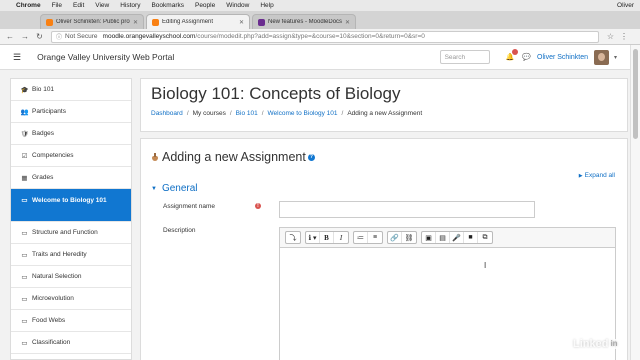  I want to click on breadcrumb-bio-101: Bio 101, so click(247, 113).